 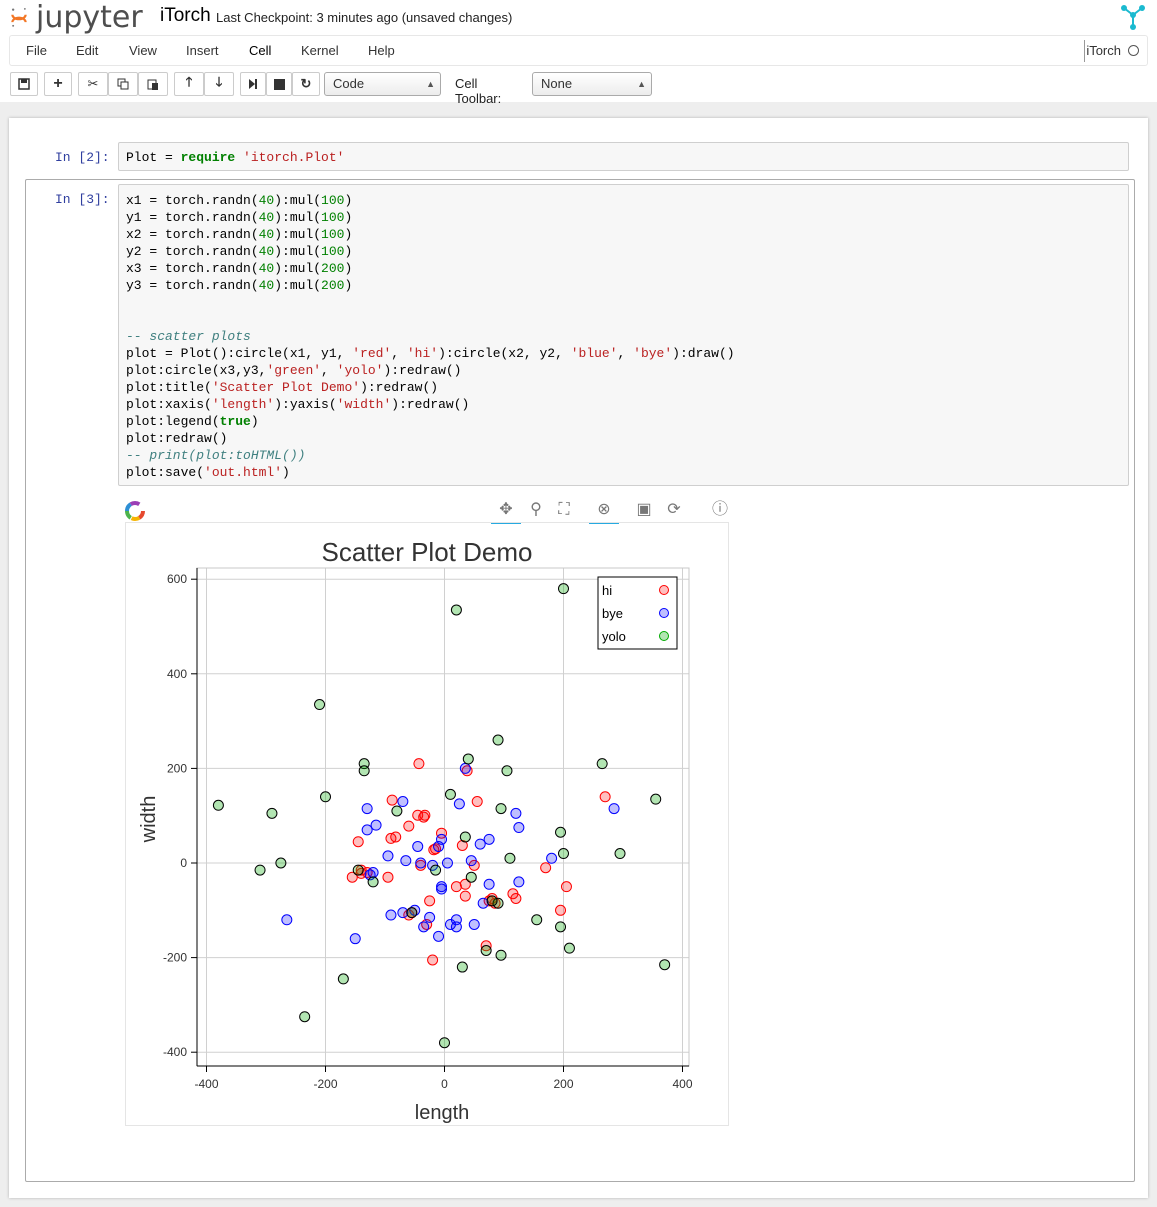 What do you see at coordinates (202, 50) in the screenshot?
I see `menu-insert: Insert` at bounding box center [202, 50].